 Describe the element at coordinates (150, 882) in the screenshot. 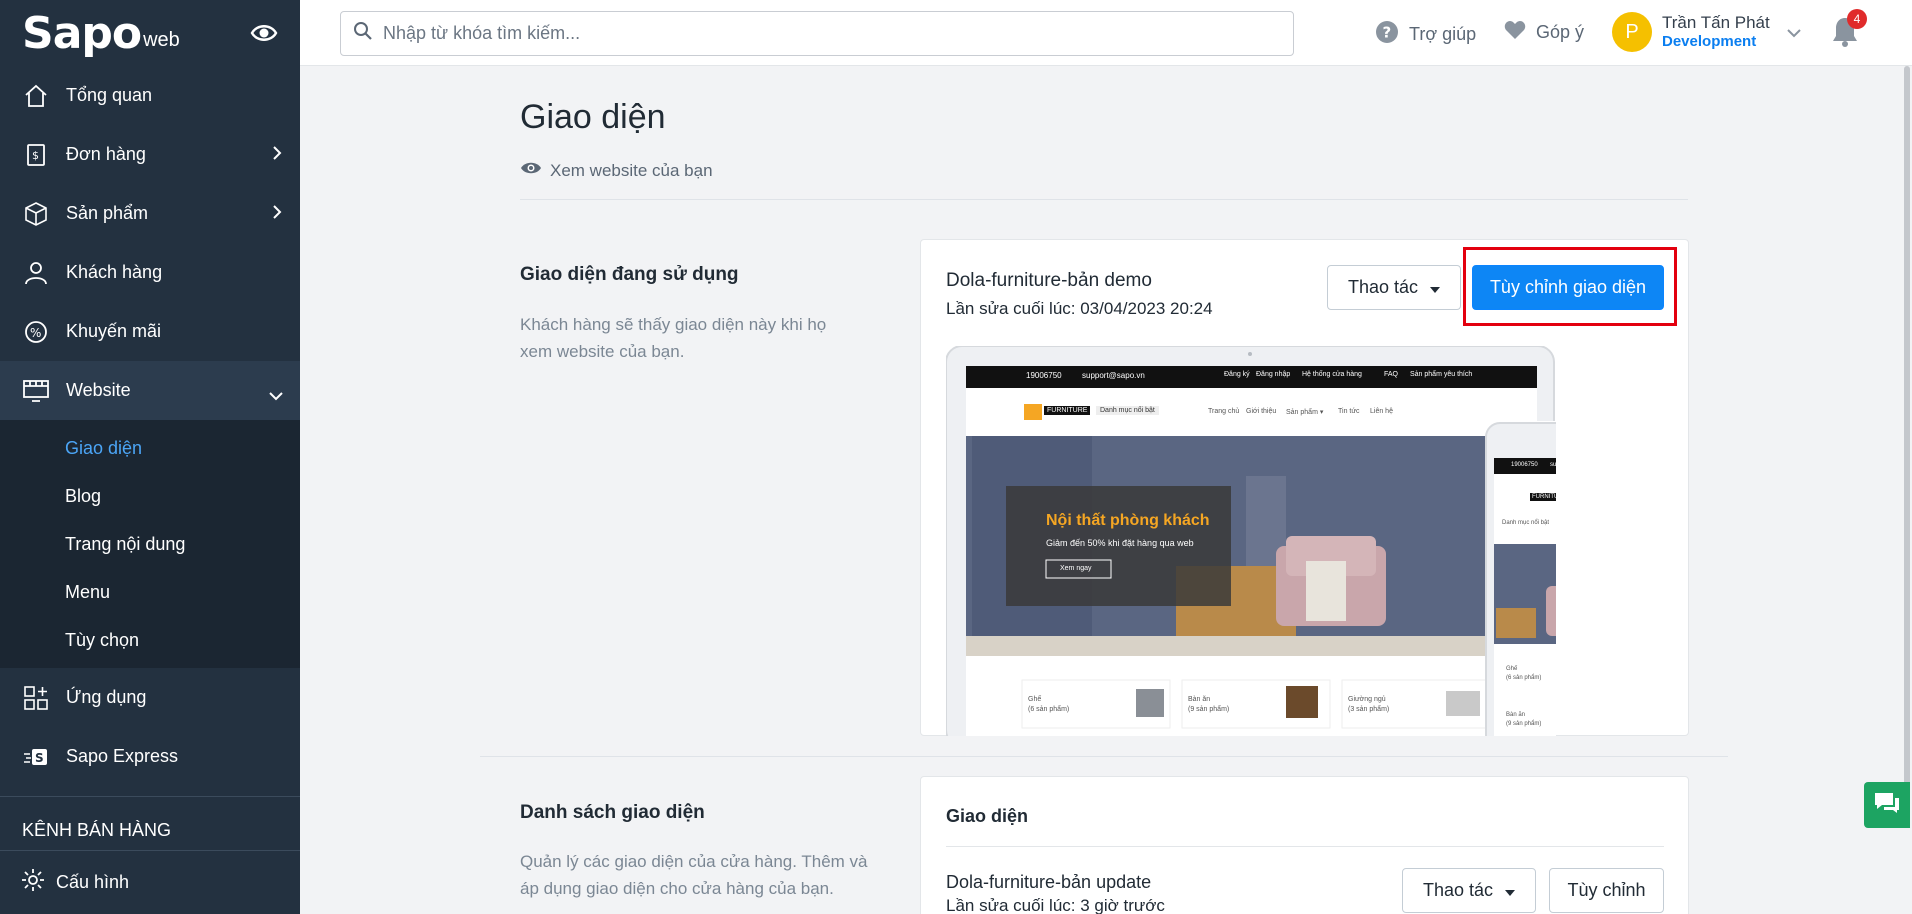

I see `sidebar-item-settings: Cấu hình` at that location.